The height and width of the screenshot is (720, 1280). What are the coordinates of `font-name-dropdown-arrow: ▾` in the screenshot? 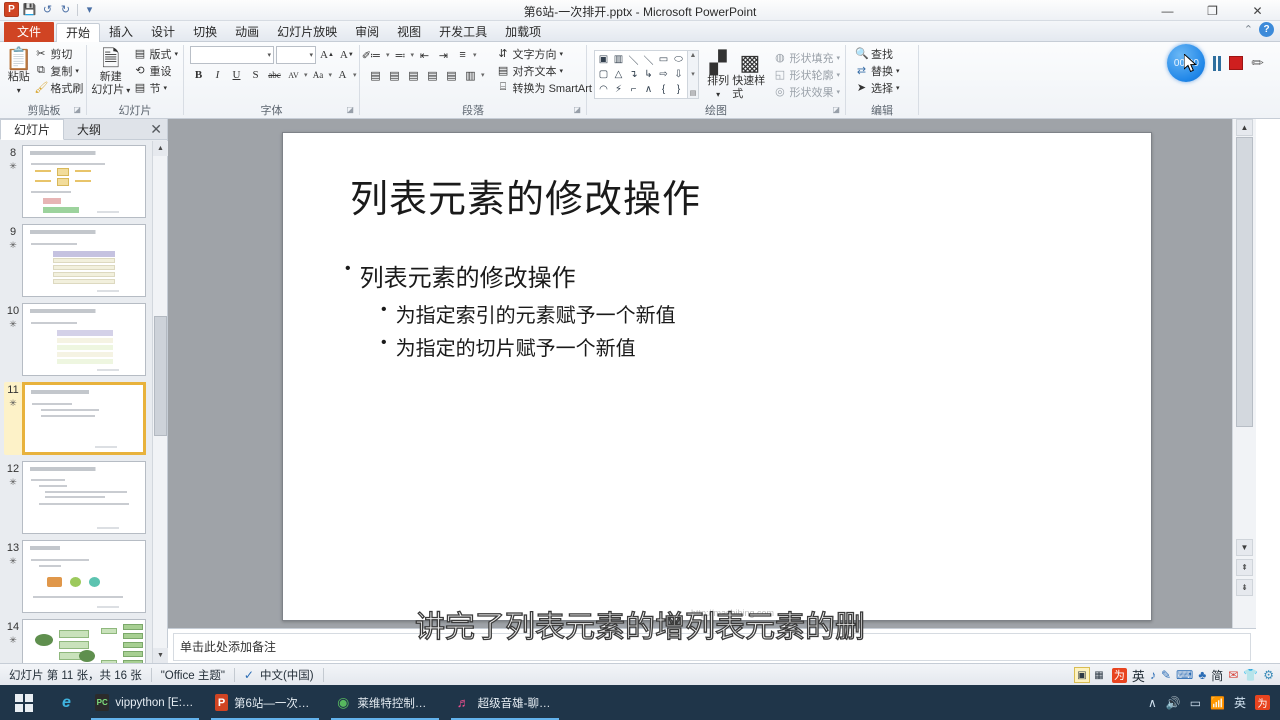 It's located at (269, 55).